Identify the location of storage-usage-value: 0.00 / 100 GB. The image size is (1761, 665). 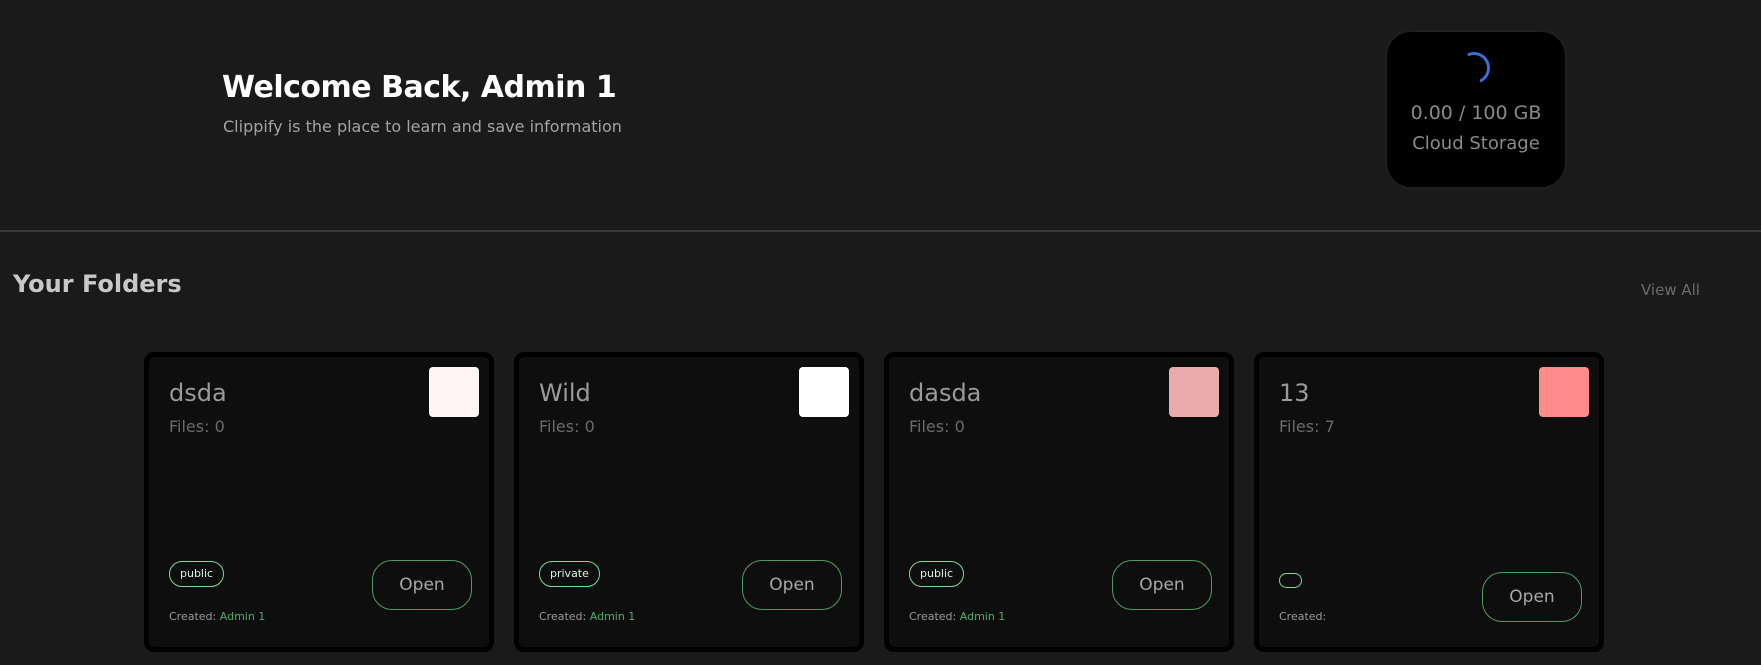
(1476, 113).